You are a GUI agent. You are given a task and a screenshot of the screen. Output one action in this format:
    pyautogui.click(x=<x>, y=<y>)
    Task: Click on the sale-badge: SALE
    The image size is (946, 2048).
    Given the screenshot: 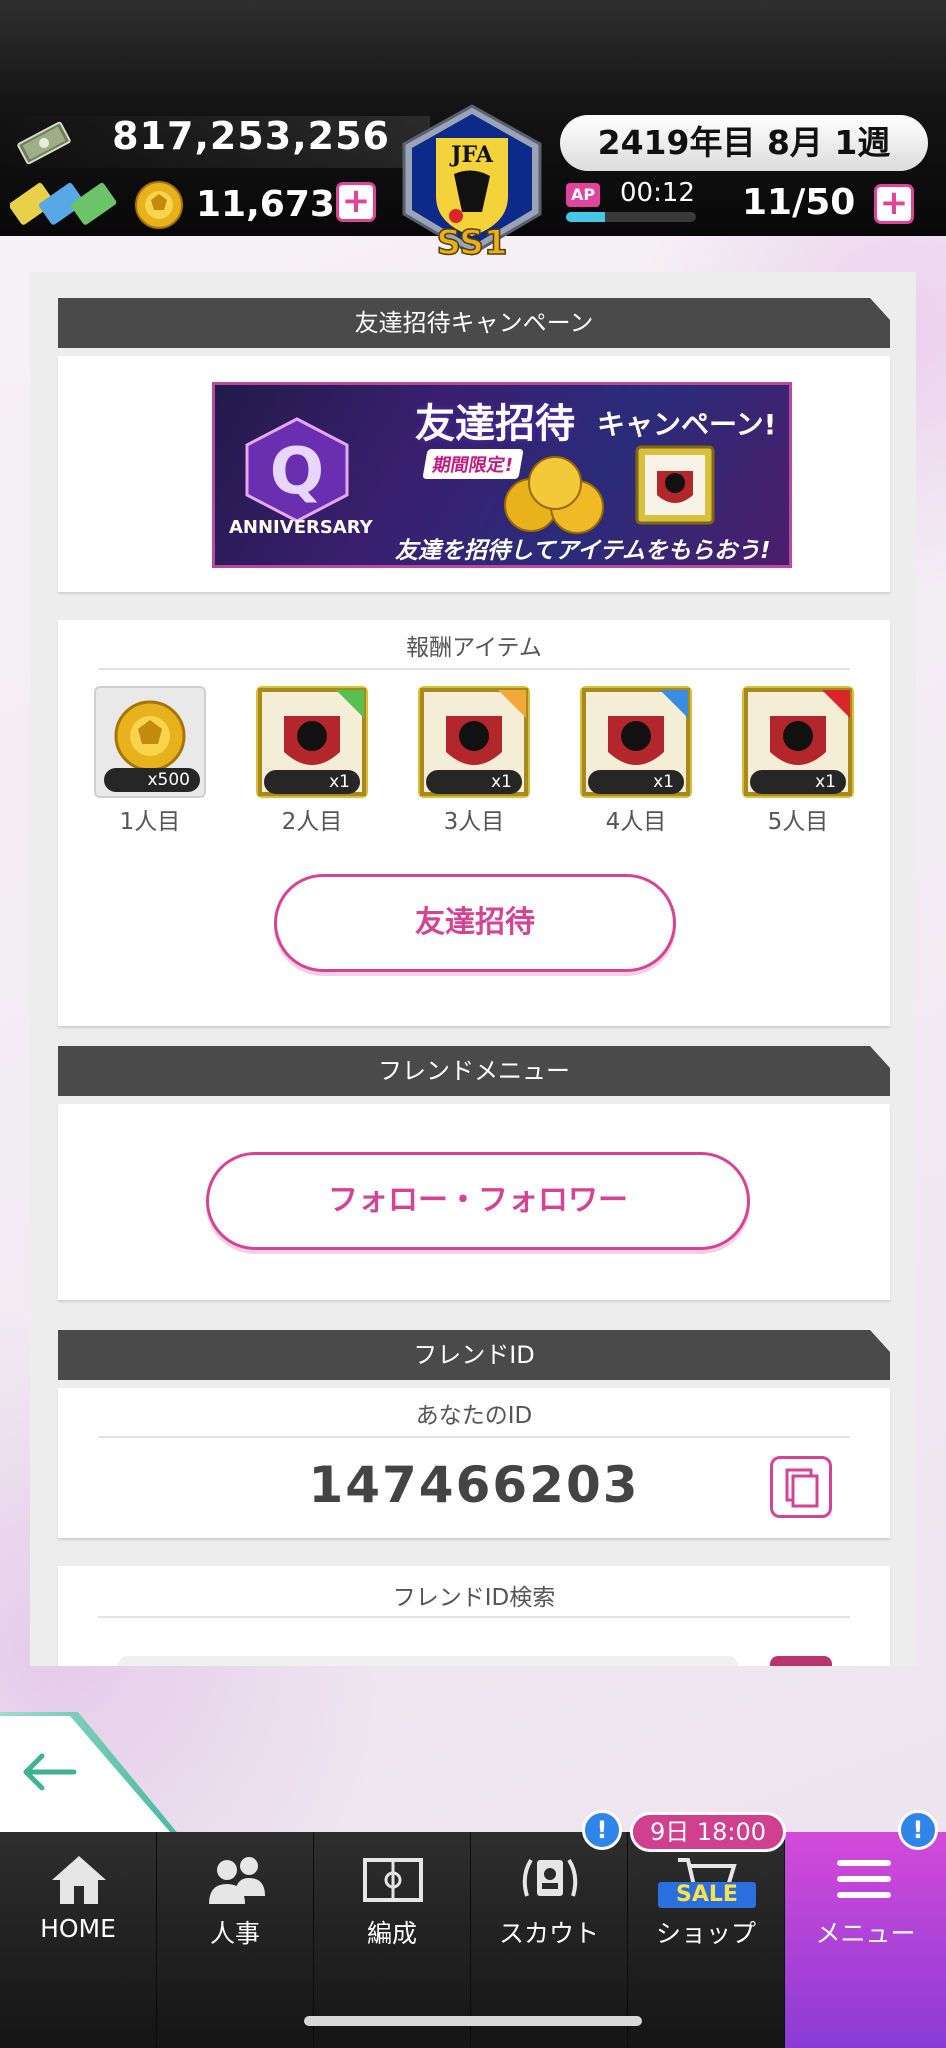 What is the action you would take?
    pyautogui.click(x=707, y=1895)
    